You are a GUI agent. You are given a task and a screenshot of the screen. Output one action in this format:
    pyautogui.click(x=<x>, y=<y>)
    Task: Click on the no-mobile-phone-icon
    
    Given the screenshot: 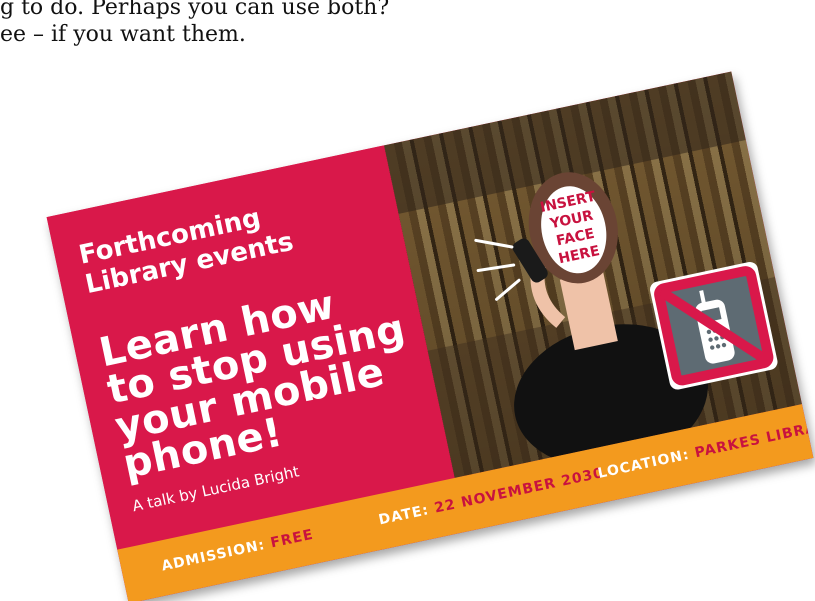 What is the action you would take?
    pyautogui.click(x=714, y=326)
    